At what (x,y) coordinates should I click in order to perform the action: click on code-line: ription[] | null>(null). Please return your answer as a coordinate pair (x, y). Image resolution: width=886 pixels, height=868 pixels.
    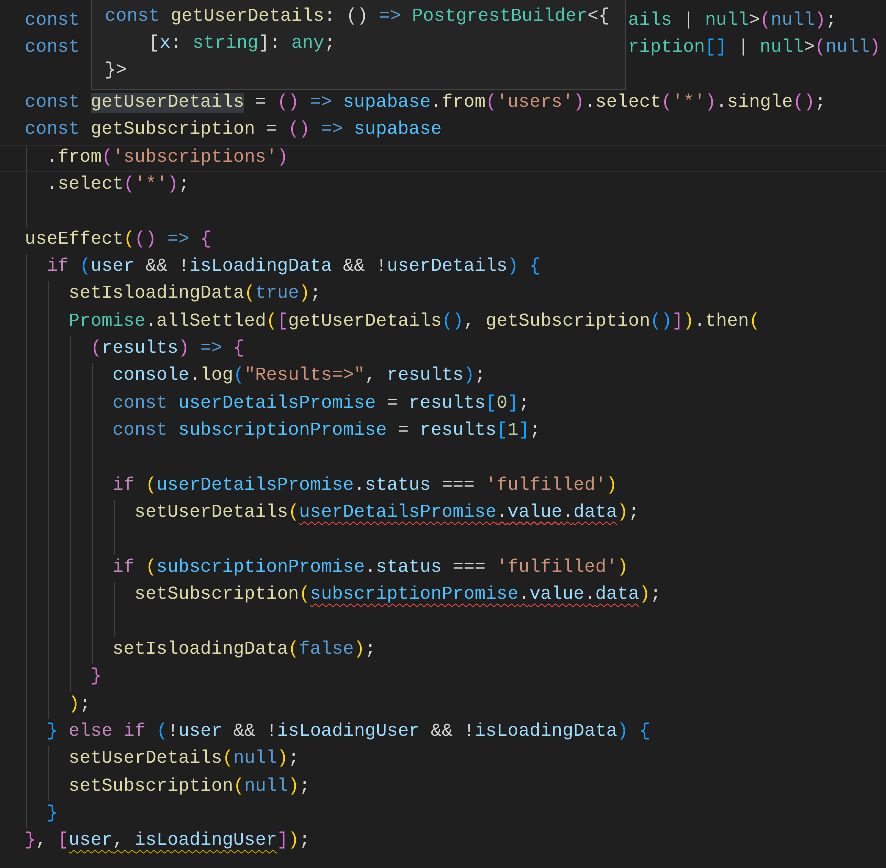
    Looking at the image, I should click on (754, 48).